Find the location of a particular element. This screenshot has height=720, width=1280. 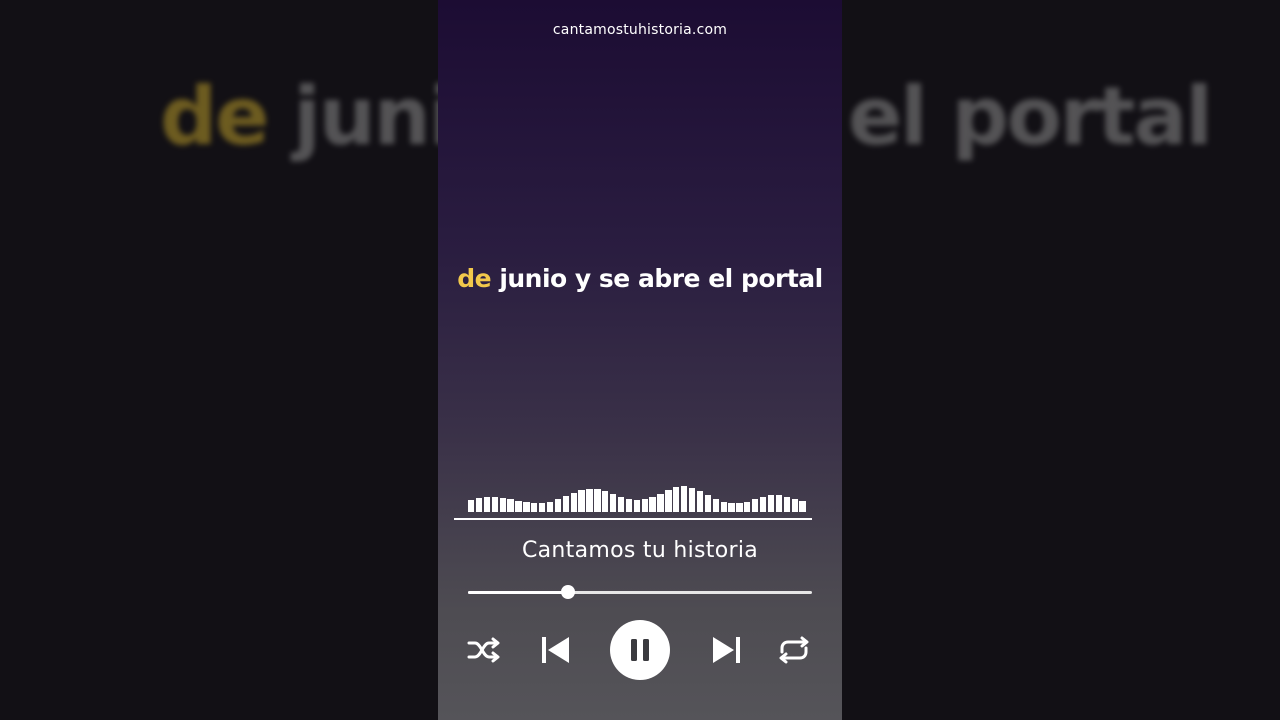

pause-icon is located at coordinates (640, 650).